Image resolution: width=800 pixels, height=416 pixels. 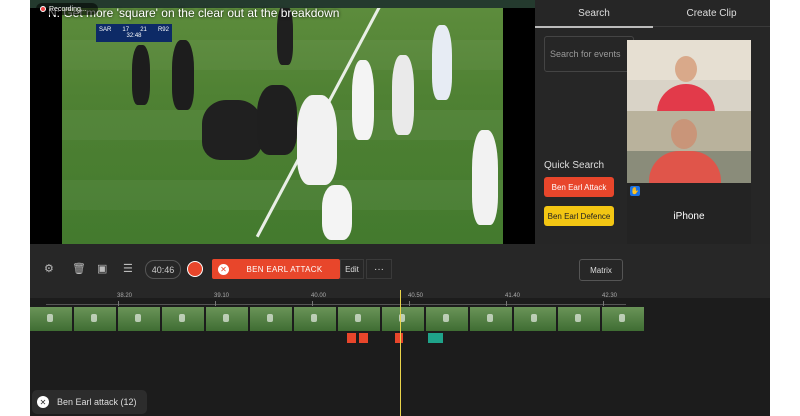 I want to click on left-margin, so click(x=15, y=208).